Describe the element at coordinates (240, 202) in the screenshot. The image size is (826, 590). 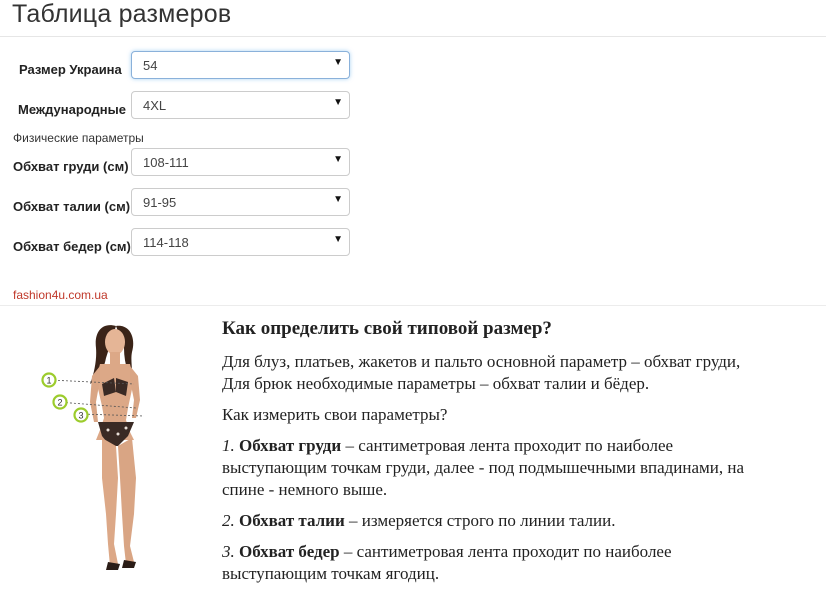
I see `waist-select: 91-95 ▼` at that location.